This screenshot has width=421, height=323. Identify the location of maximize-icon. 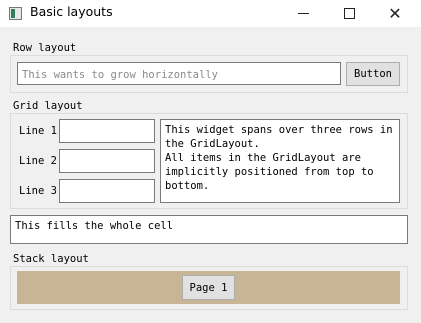
(349, 13).